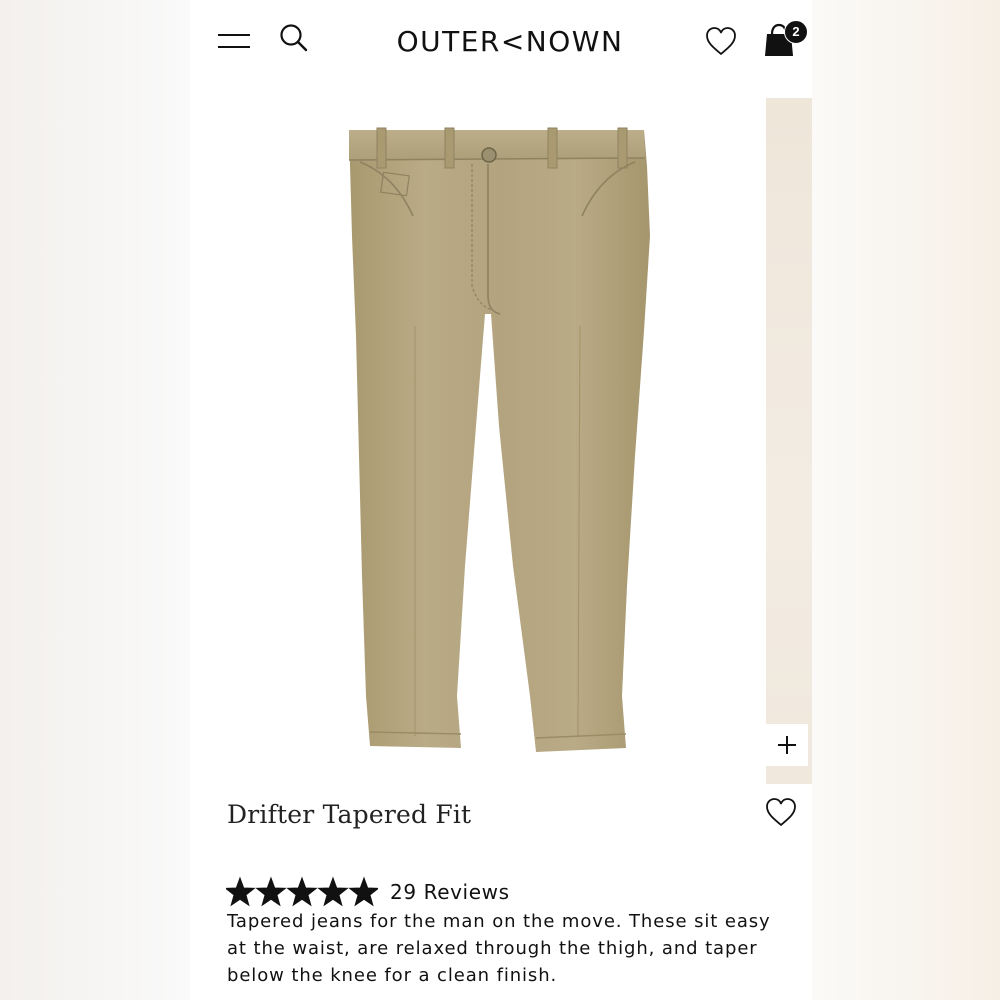 This screenshot has width=1000, height=1000. What do you see at coordinates (234, 41) in the screenshot?
I see `menu-button` at bounding box center [234, 41].